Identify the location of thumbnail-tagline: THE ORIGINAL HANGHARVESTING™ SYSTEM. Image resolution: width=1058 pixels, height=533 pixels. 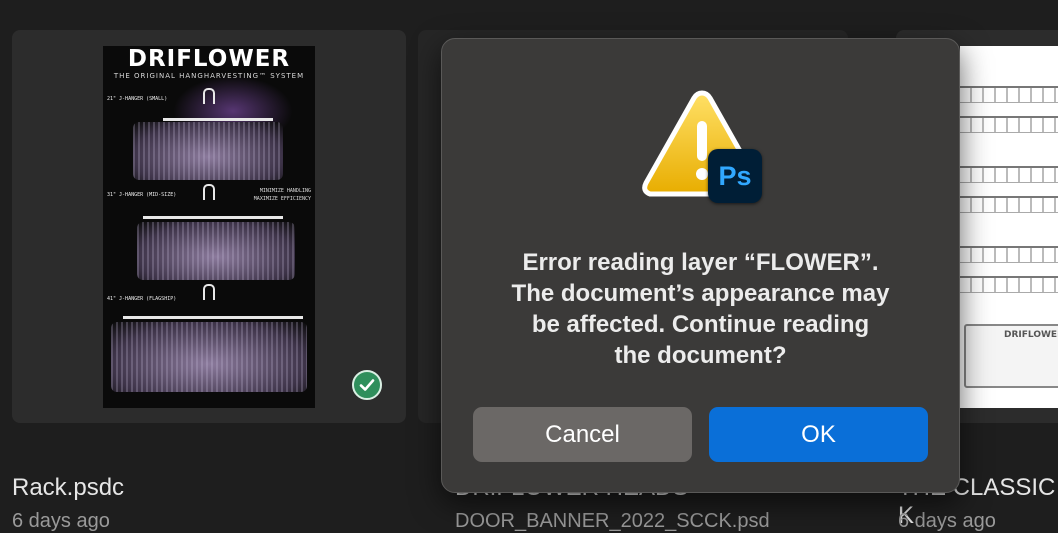
(209, 76).